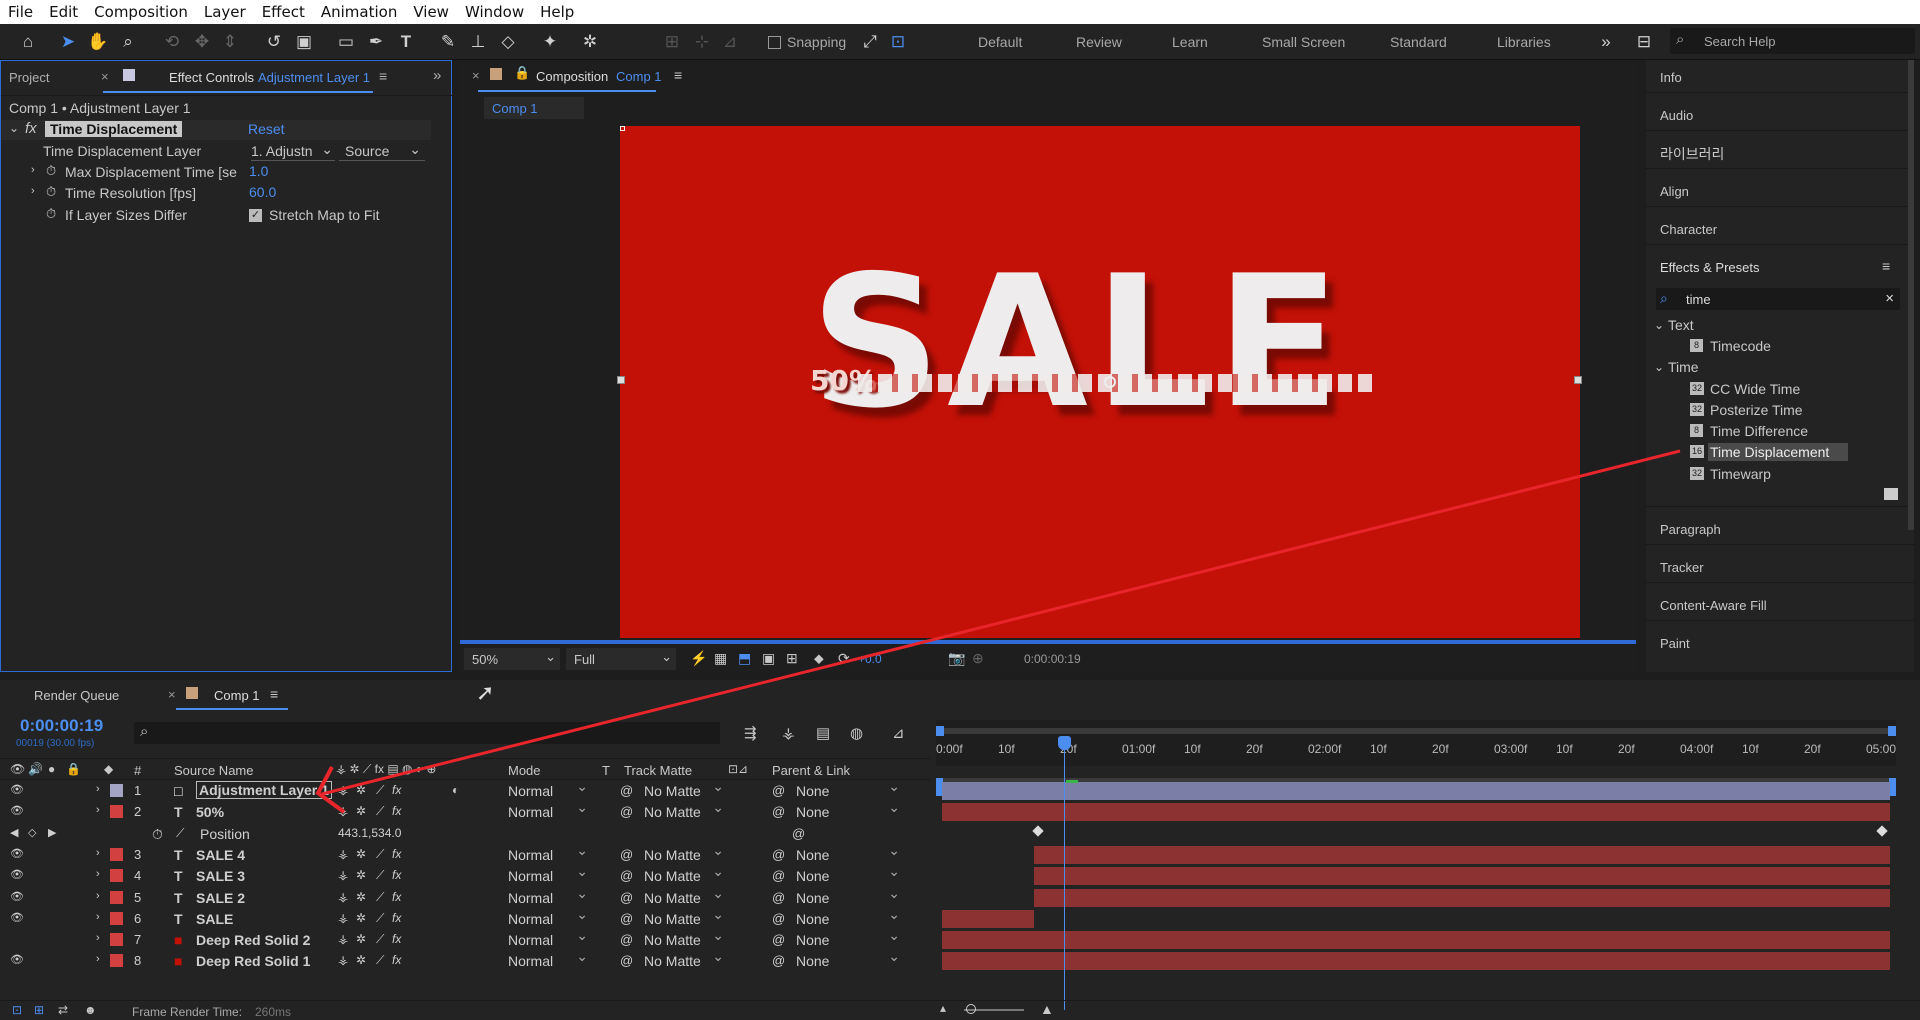  What do you see at coordinates (214, 919) in the screenshot?
I see `layer-name: SALE` at bounding box center [214, 919].